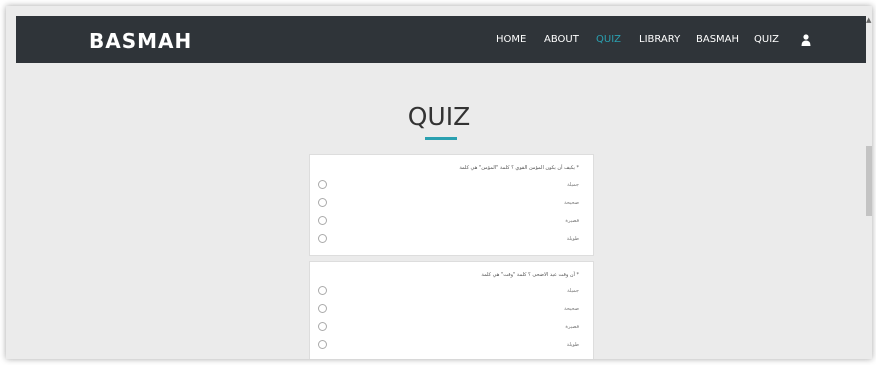  What do you see at coordinates (561, 39) in the screenshot?
I see `nav-about: ABOUT` at bounding box center [561, 39].